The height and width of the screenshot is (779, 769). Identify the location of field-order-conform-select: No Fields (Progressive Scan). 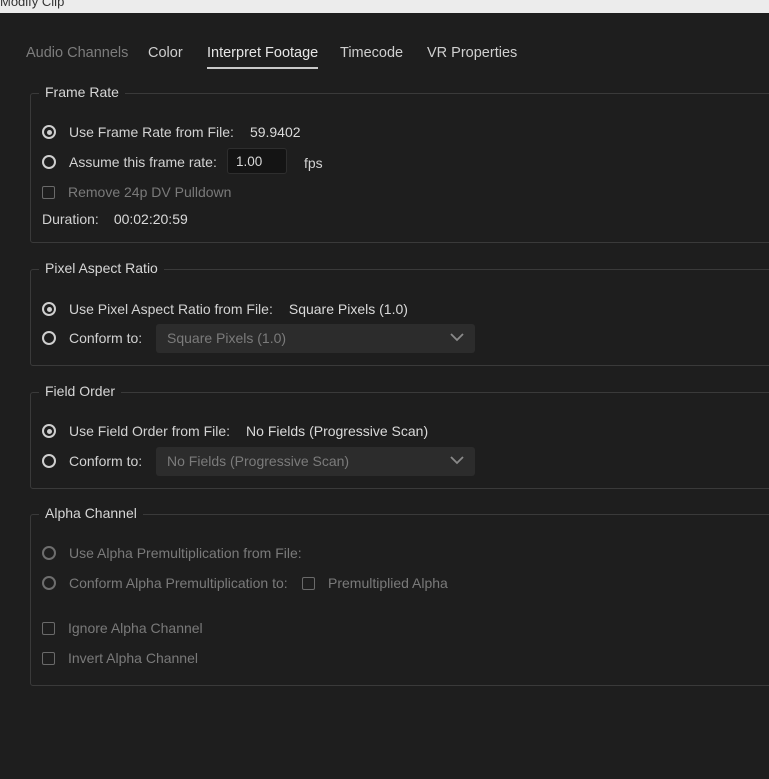
(315, 461).